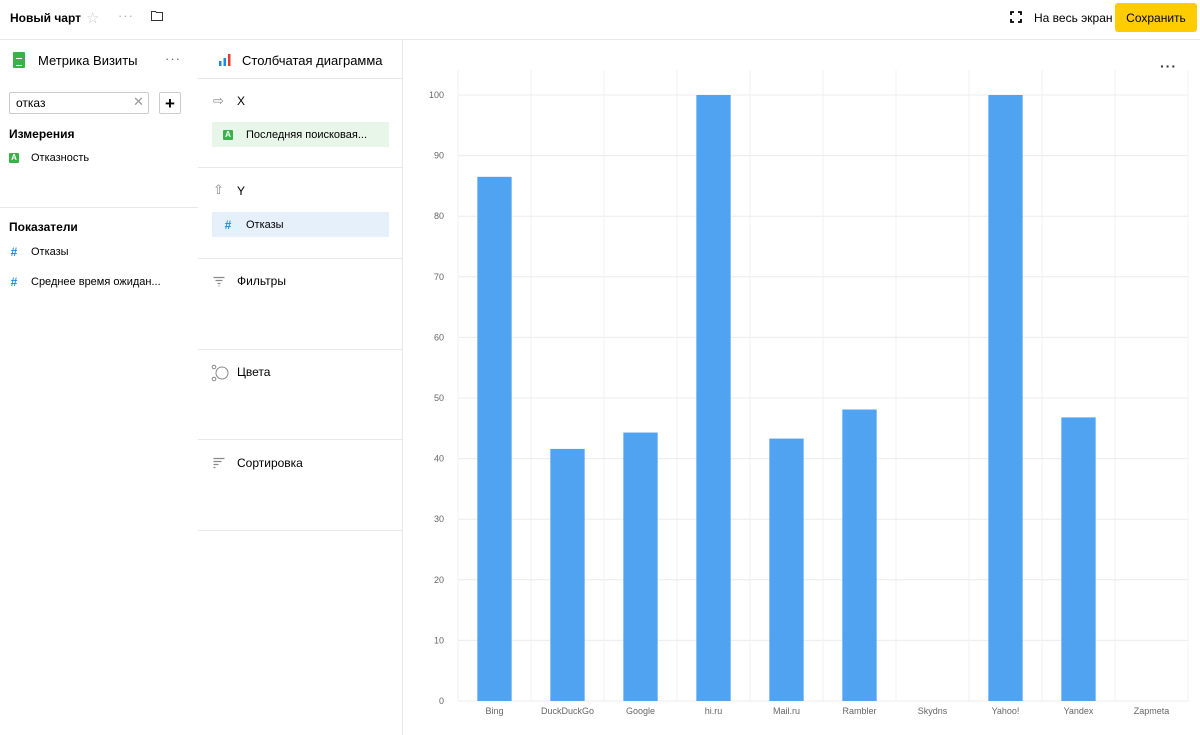  What do you see at coordinates (88, 60) in the screenshot?
I see `dataset-name: Метрика Визиты` at bounding box center [88, 60].